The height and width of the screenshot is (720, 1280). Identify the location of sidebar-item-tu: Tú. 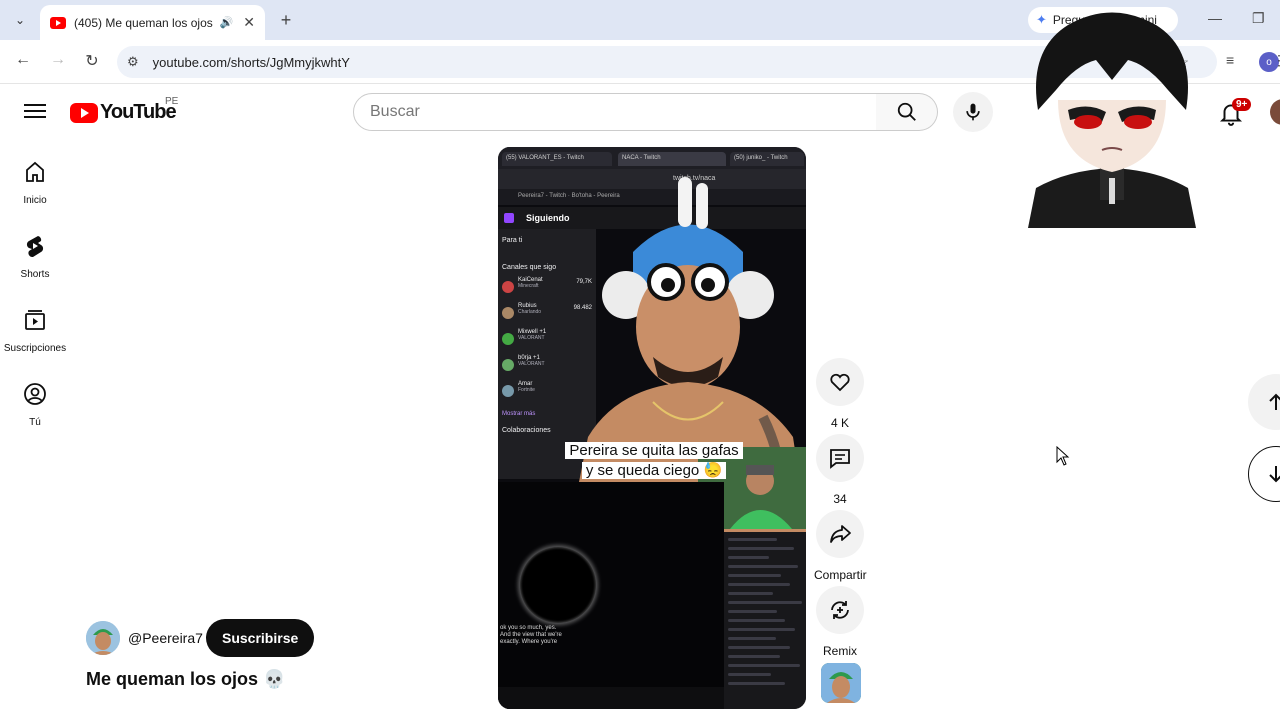
(35, 405).